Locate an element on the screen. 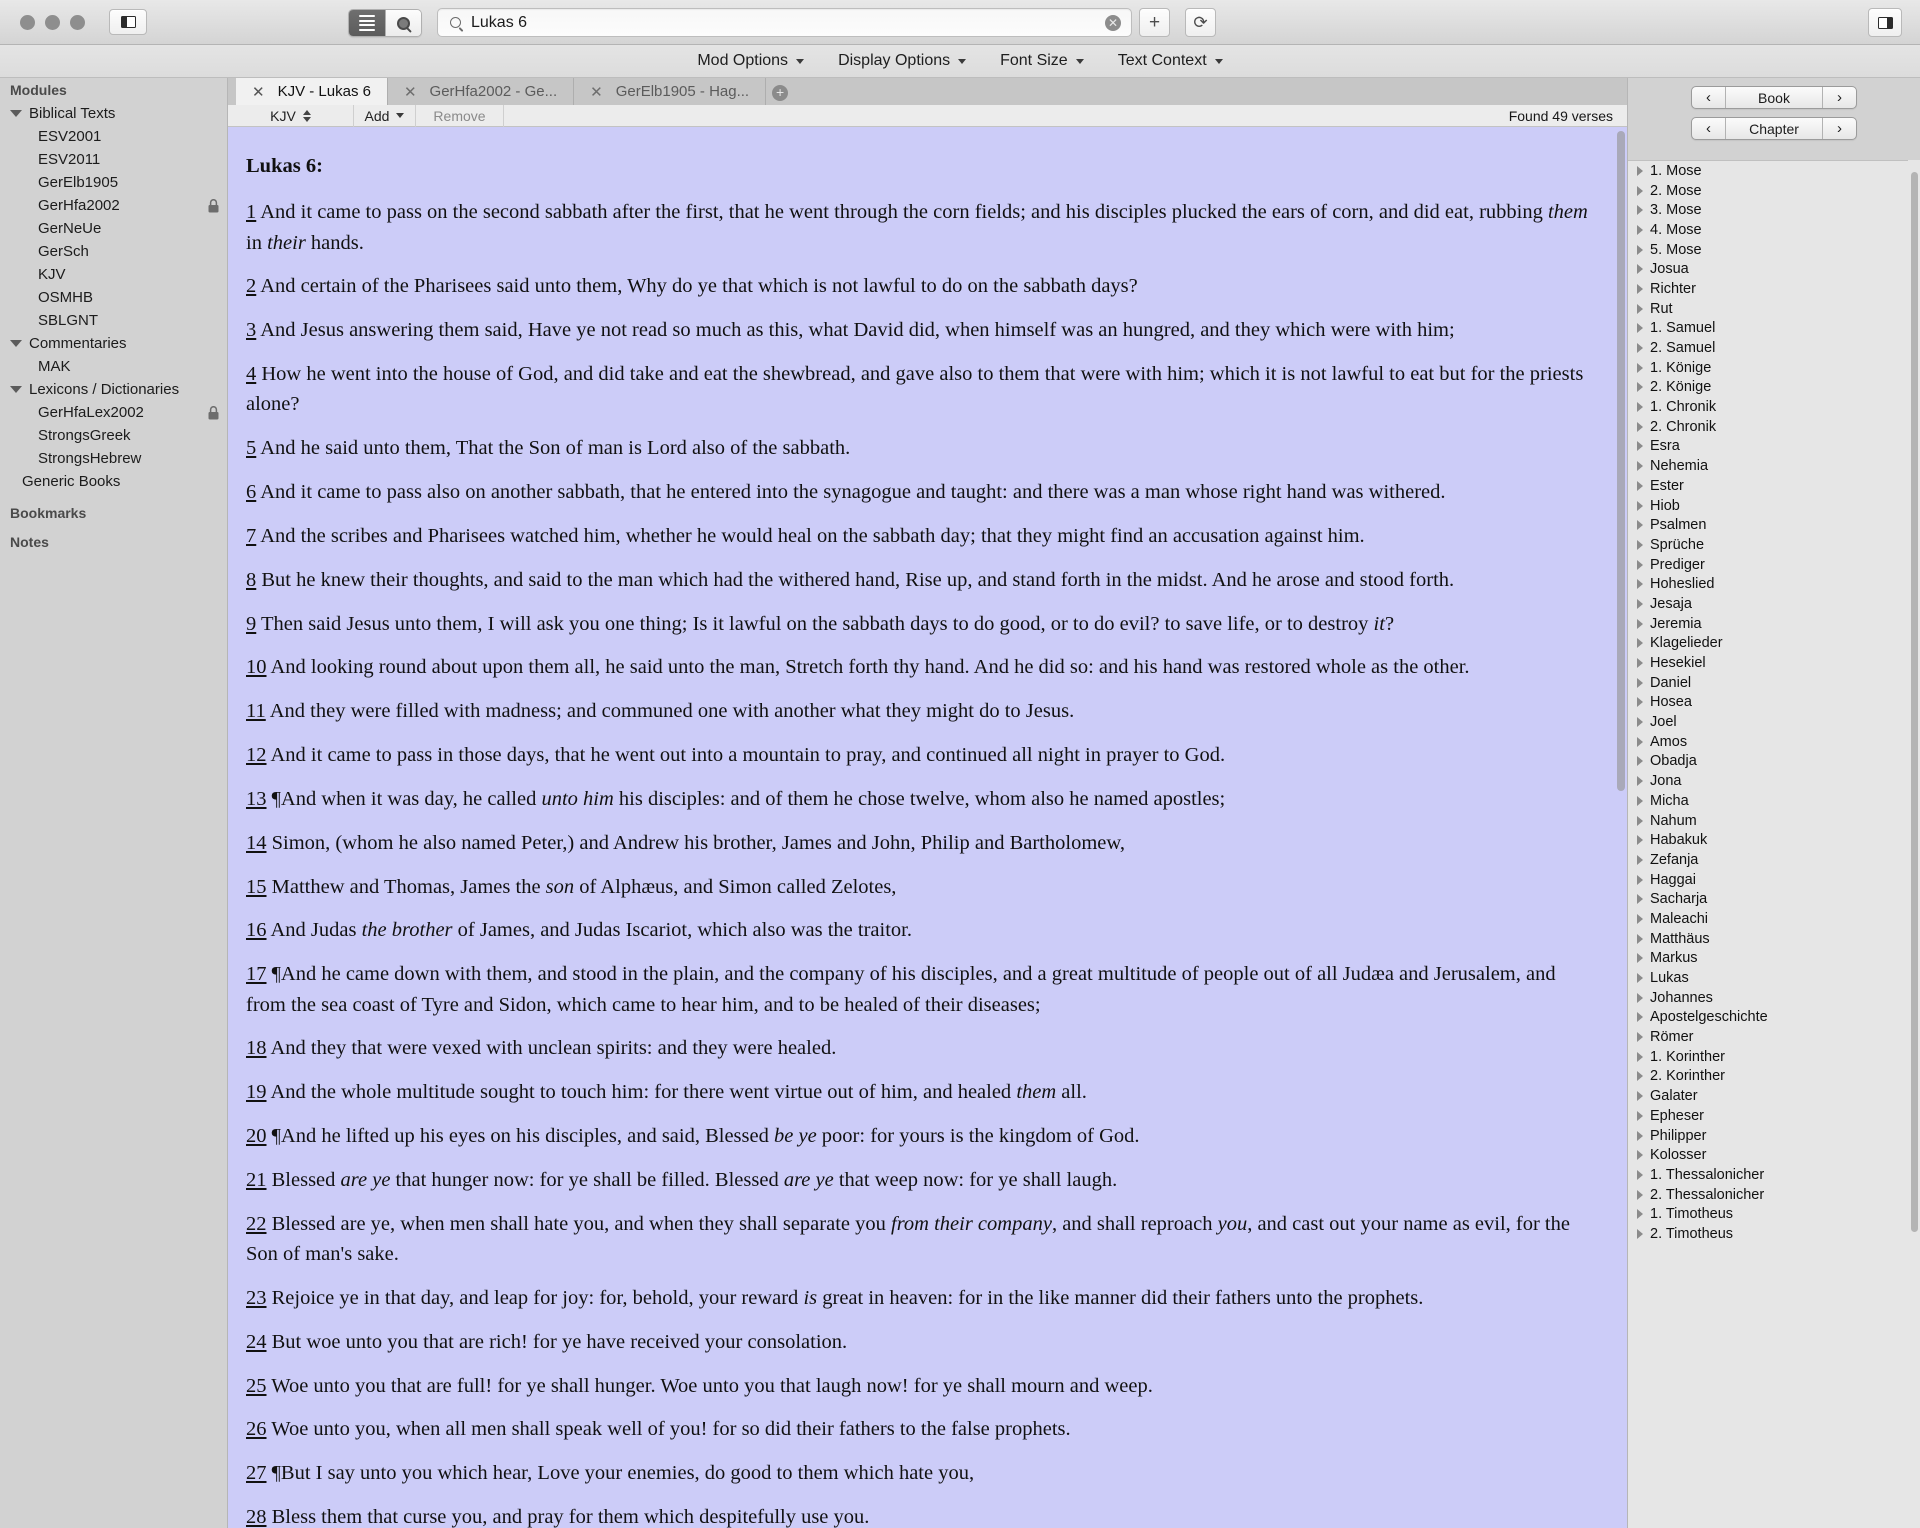  book-list-item: 2. Thessalonicher is located at coordinates (1774, 1195).